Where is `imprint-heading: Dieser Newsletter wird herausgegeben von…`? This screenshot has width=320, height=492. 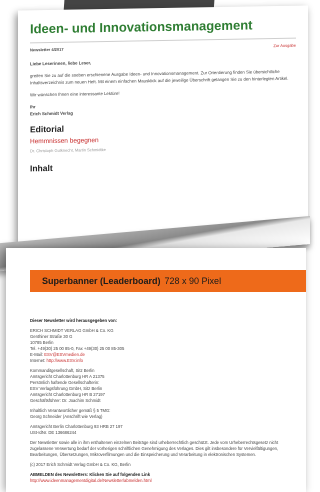
imprint-heading: Dieser Newsletter wird herausgegeben von… is located at coordinates (74, 320).